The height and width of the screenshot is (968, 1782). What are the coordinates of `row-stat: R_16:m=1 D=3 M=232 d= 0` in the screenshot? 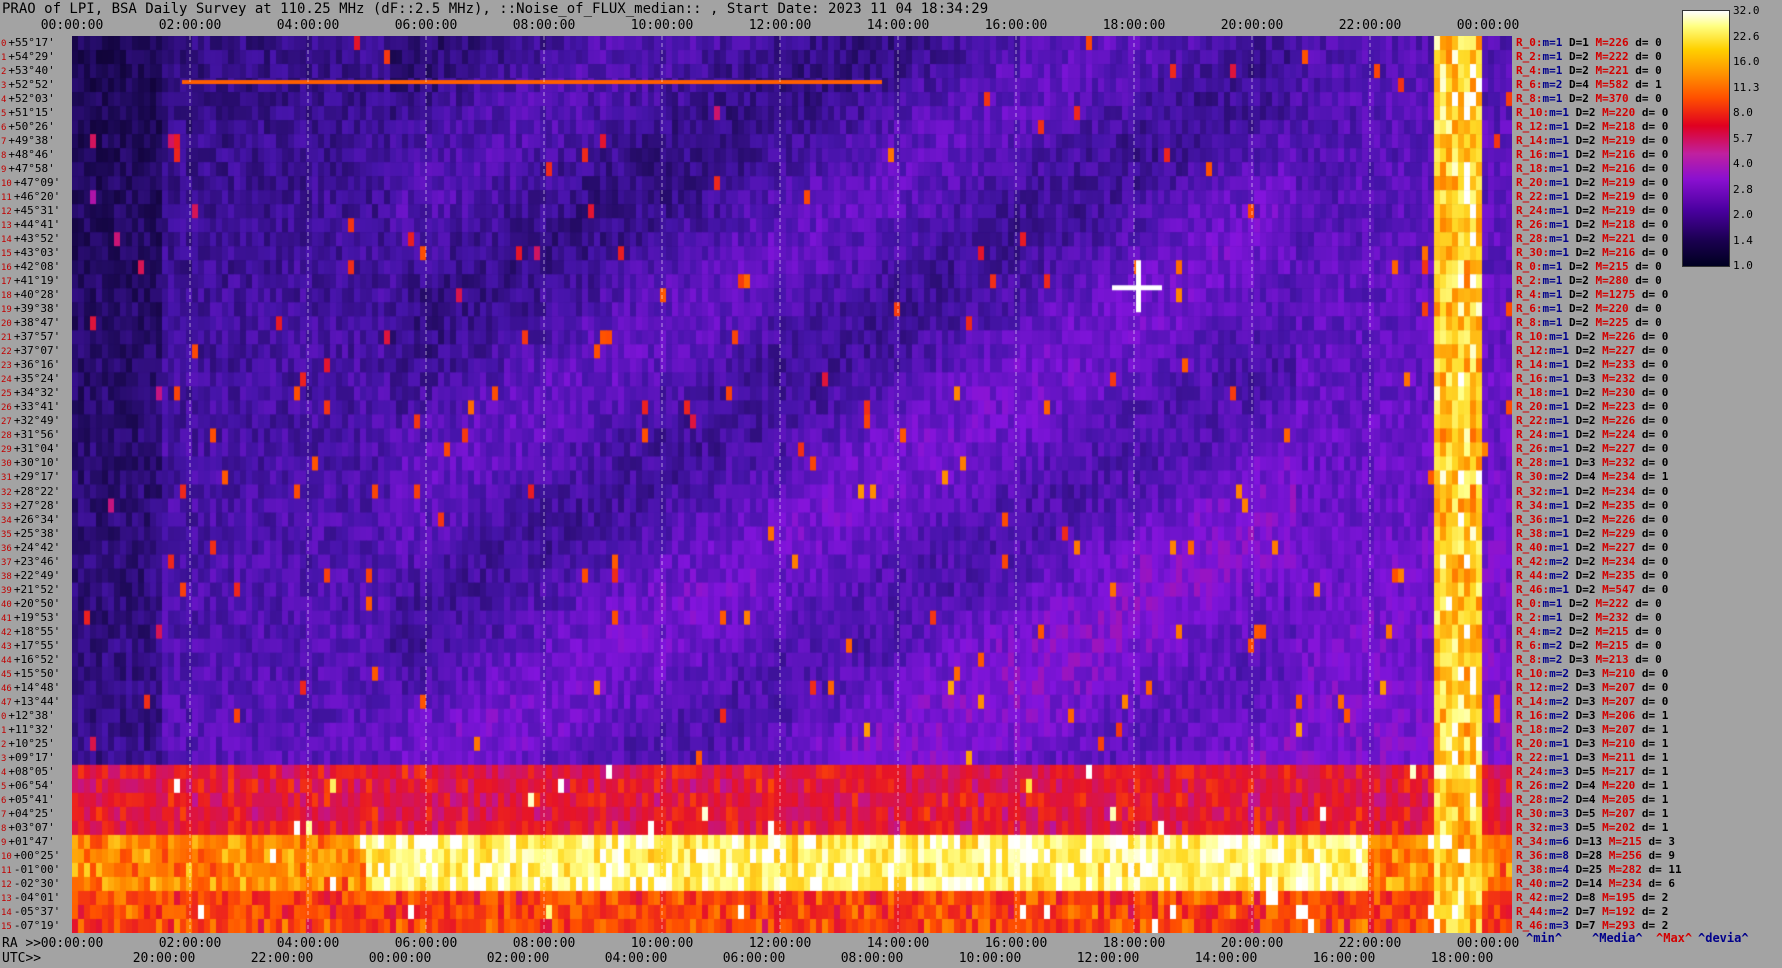 It's located at (1592, 378).